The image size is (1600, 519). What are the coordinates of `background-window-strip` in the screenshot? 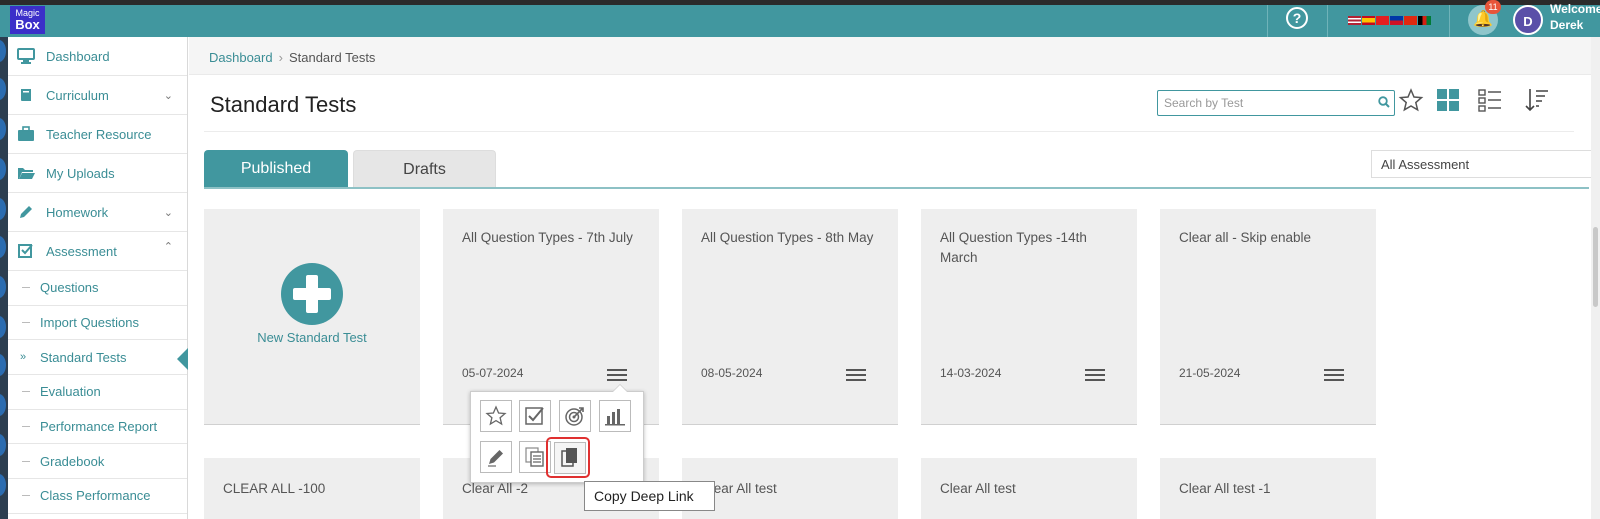 It's located at (4, 259).